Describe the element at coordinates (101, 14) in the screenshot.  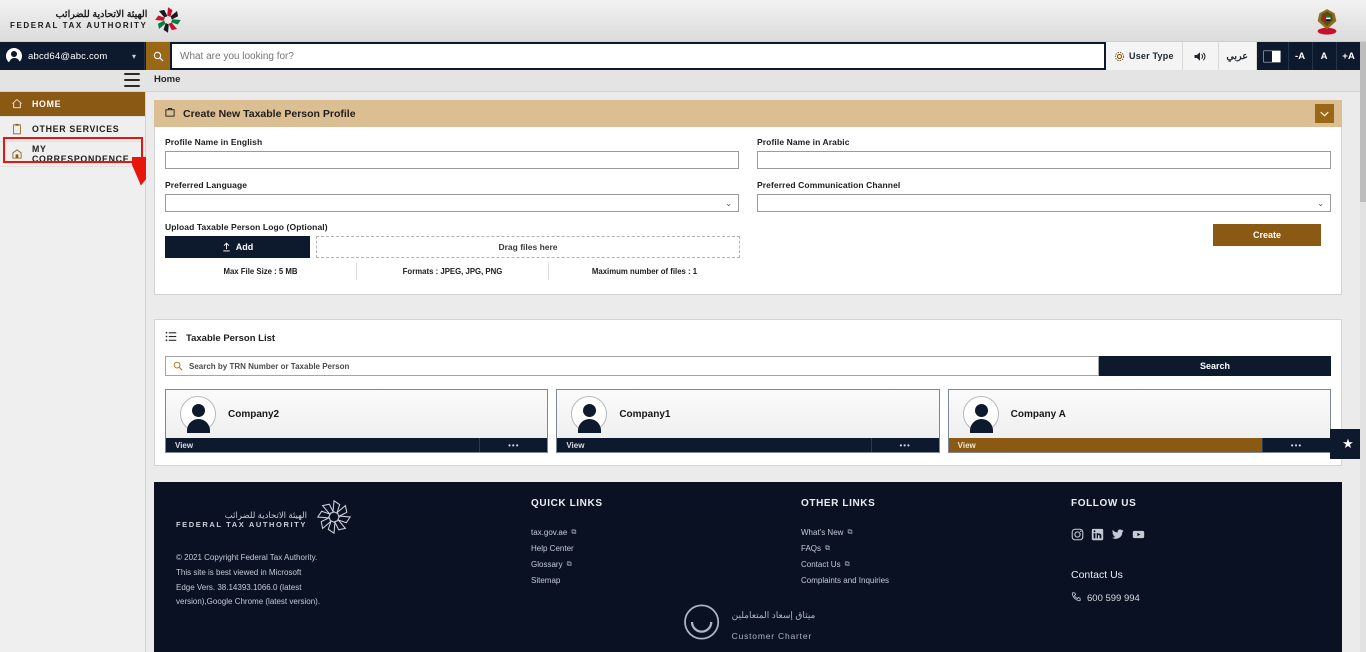
I see `fta-logo-arabic: الهيئة الاتحادية للضرائب` at that location.